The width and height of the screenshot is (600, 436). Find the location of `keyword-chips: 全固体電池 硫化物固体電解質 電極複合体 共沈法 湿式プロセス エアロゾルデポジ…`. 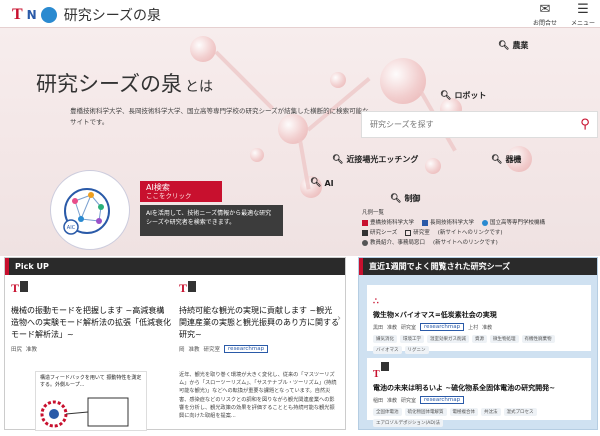

keyword-chips: 全固体電池 硫化物固体電解質 電極複合体 共沈法 湿式プロセス エアロゾルデポジ… is located at coordinates (479, 417).